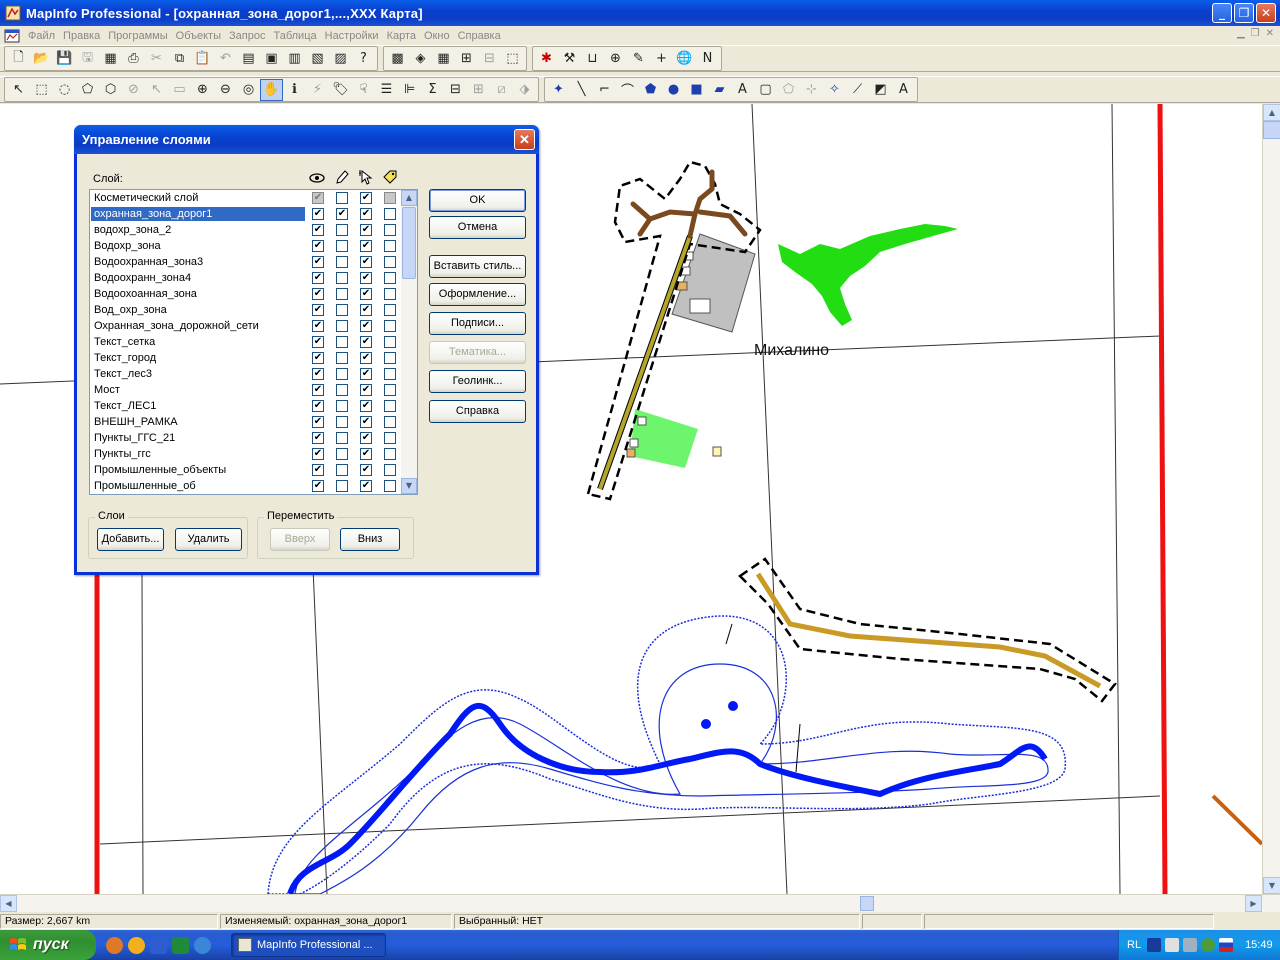 The width and height of the screenshot is (1280, 960). I want to click on start-button: пуск, so click(48, 945).